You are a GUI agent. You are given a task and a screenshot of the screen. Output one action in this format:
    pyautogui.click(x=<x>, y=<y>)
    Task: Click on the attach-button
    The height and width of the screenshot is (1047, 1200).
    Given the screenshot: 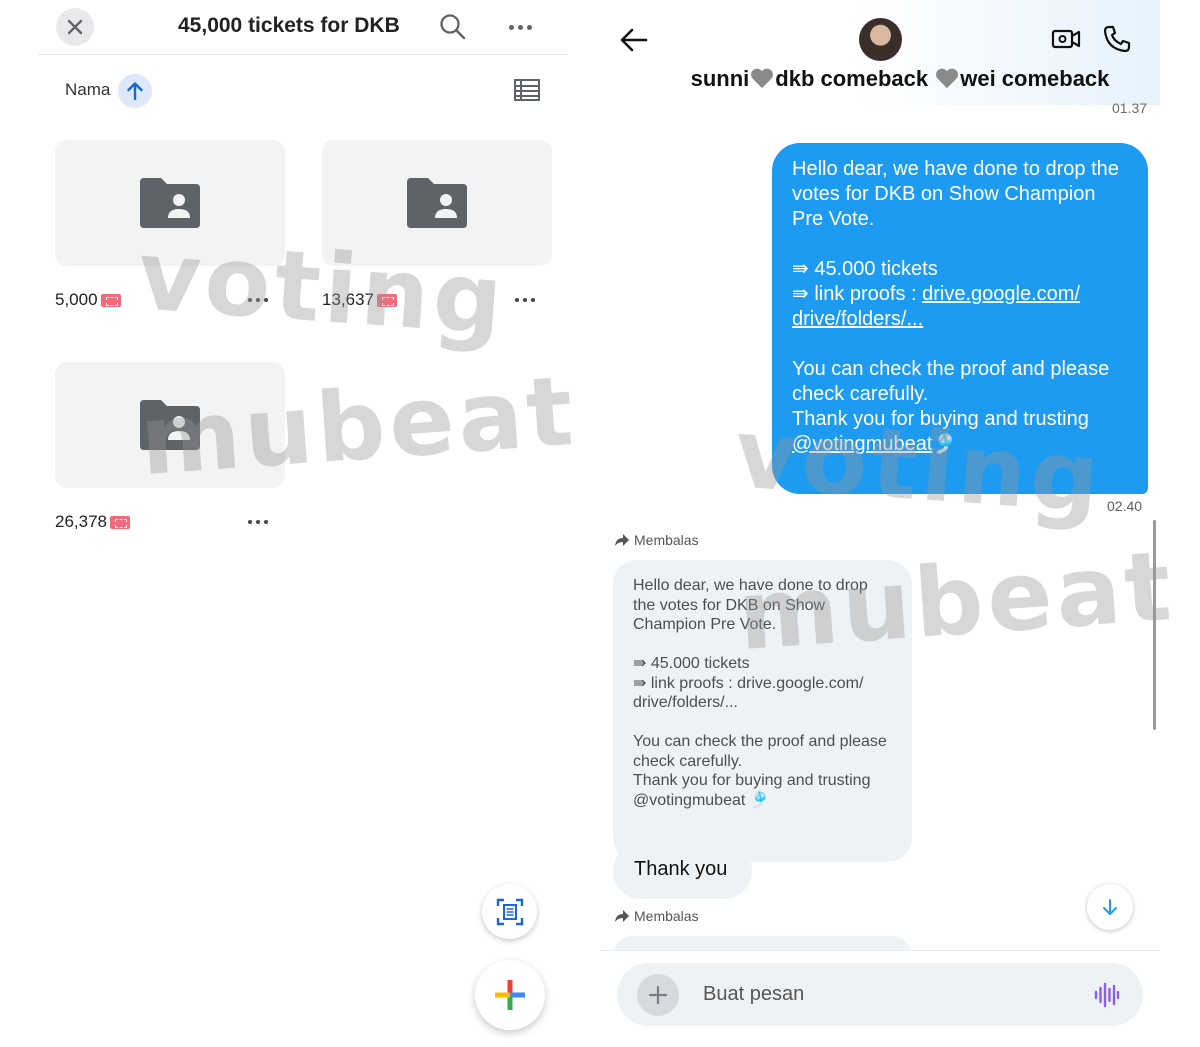 What is the action you would take?
    pyautogui.click(x=658, y=995)
    